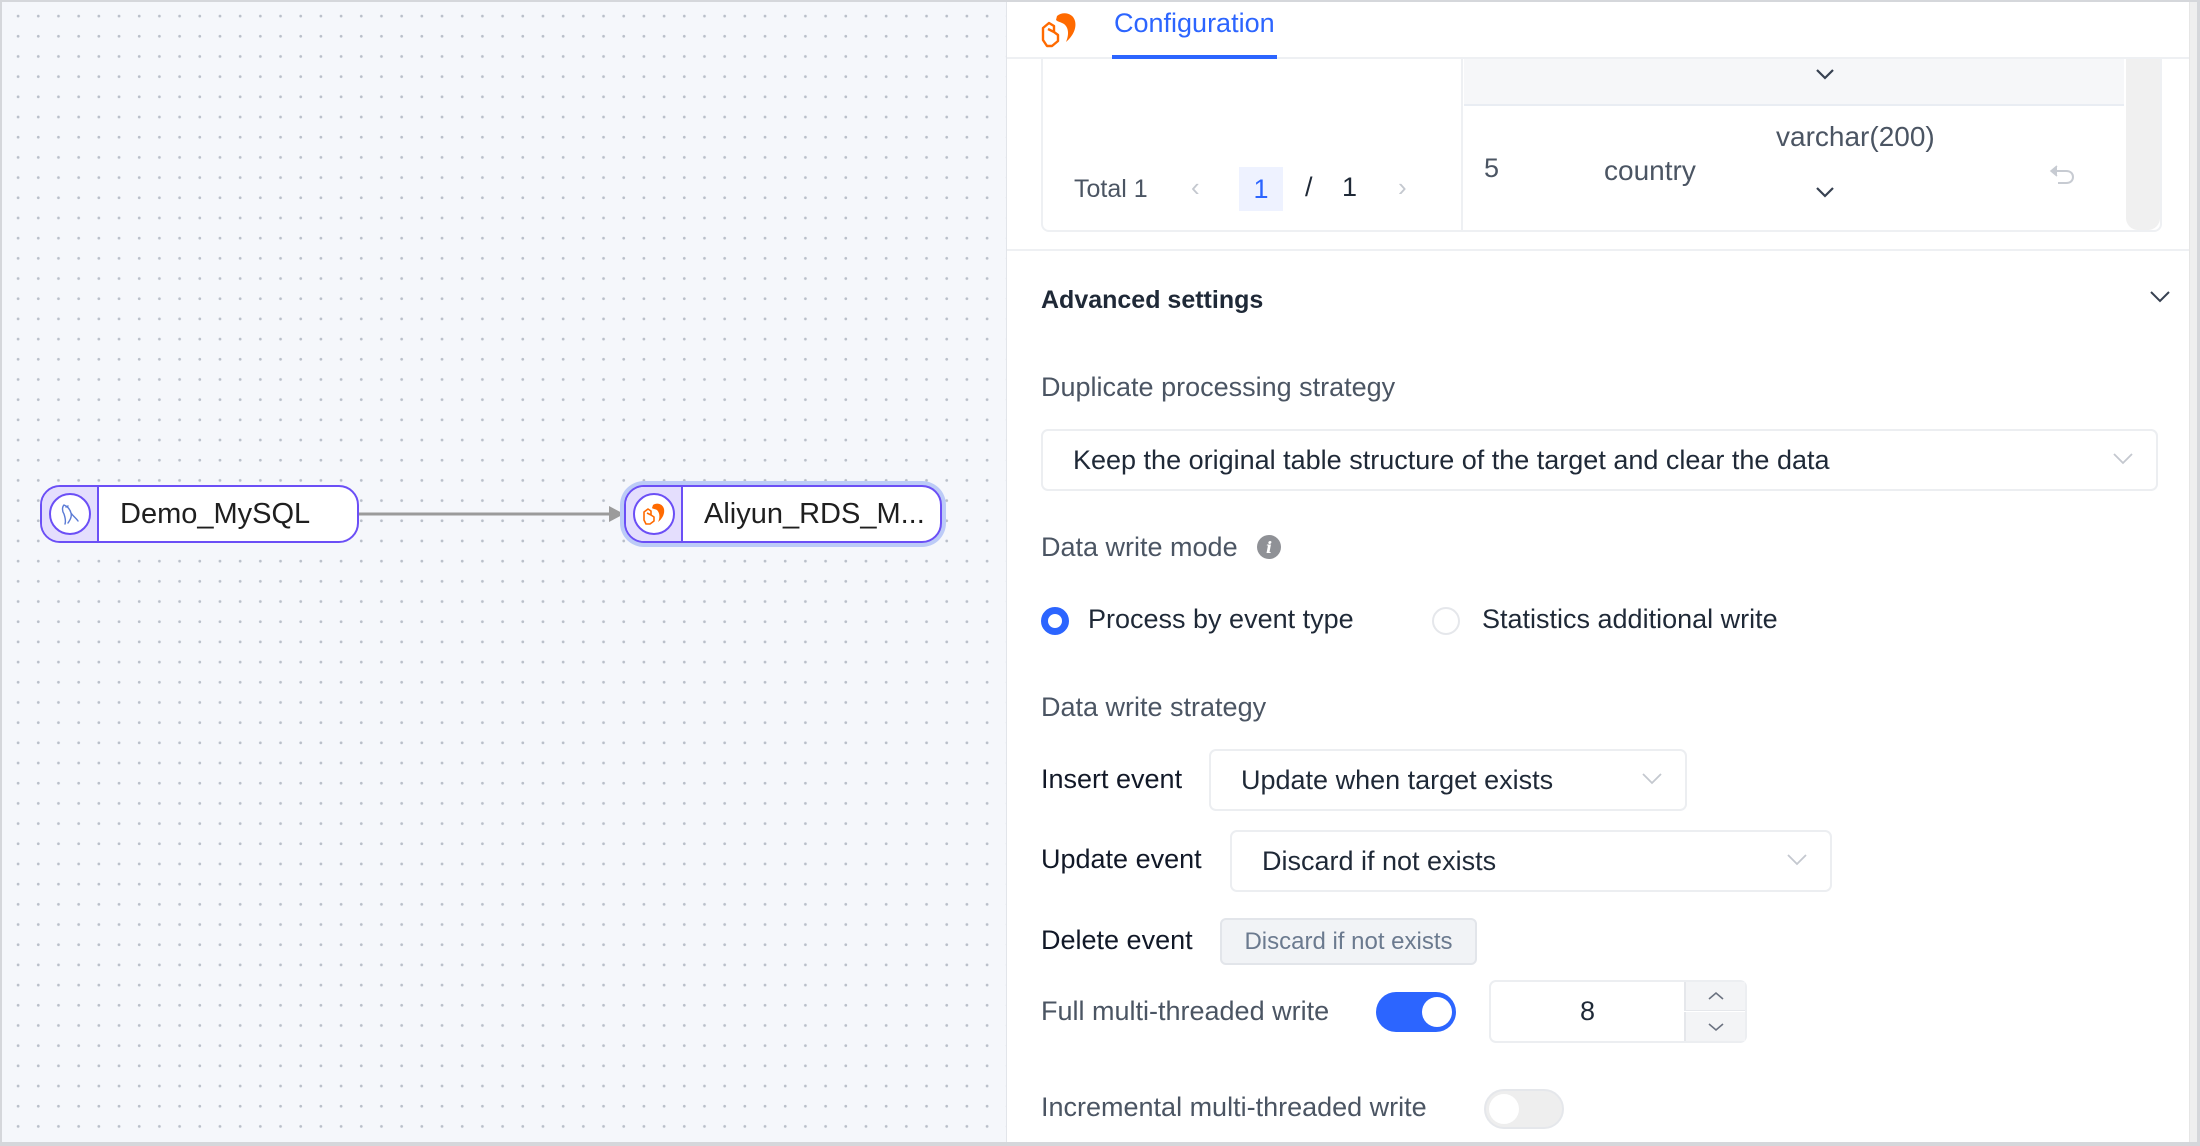  Describe the element at coordinates (1221, 619) in the screenshot. I see `radio-label: Process by event type` at that location.